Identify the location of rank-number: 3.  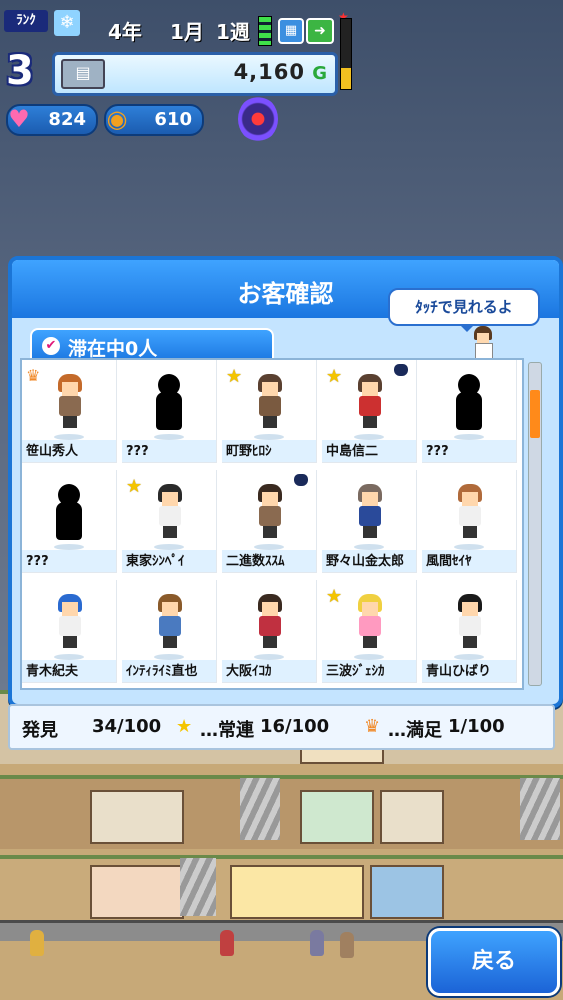
(20, 71).